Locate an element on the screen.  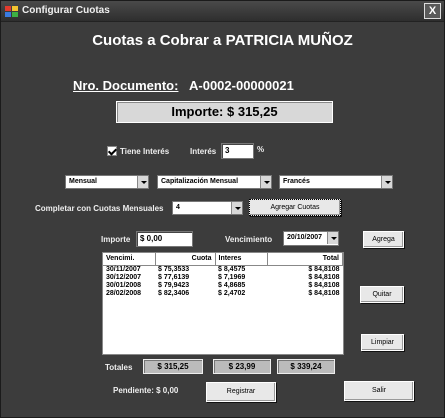
pendiente-label: Pendiente: $ 0,00 is located at coordinates (146, 390).